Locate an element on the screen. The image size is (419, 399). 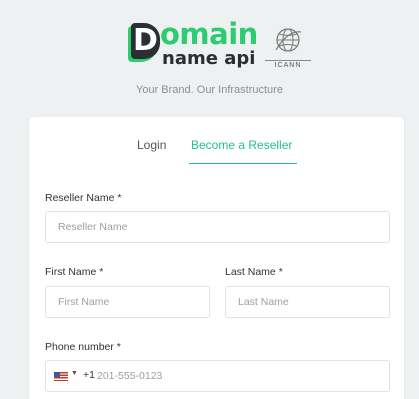
tagline: Your Brand. Our Infrastructure is located at coordinates (209, 90).